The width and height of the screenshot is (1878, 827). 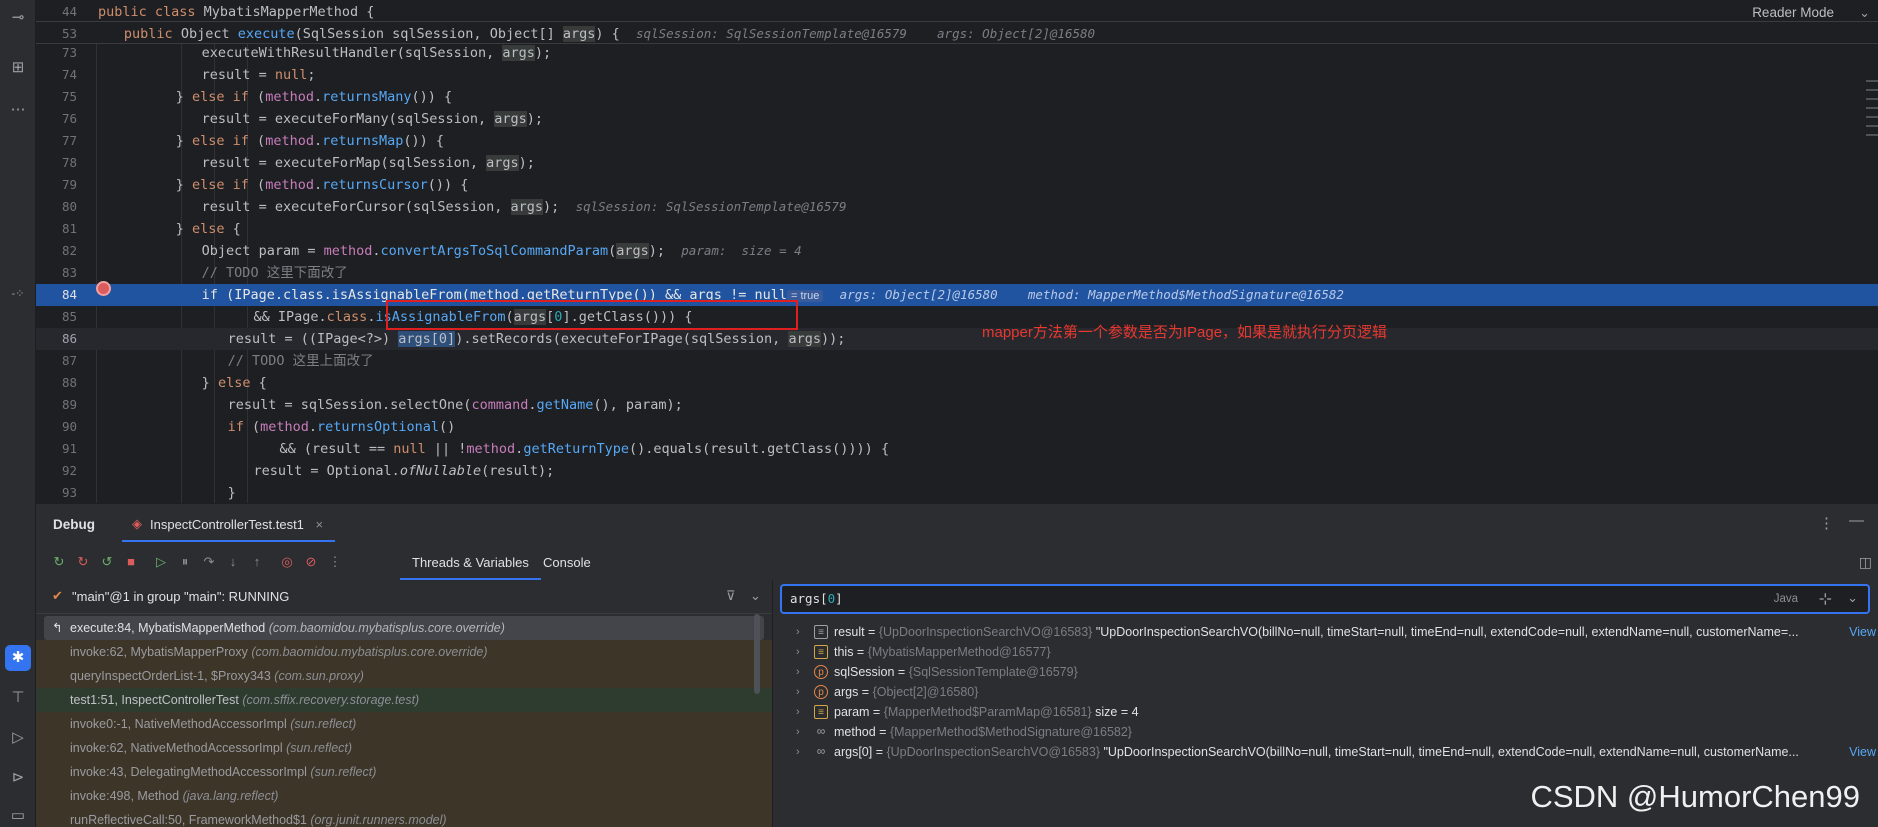 I want to click on frames-scrollbar, so click(x=757, y=654).